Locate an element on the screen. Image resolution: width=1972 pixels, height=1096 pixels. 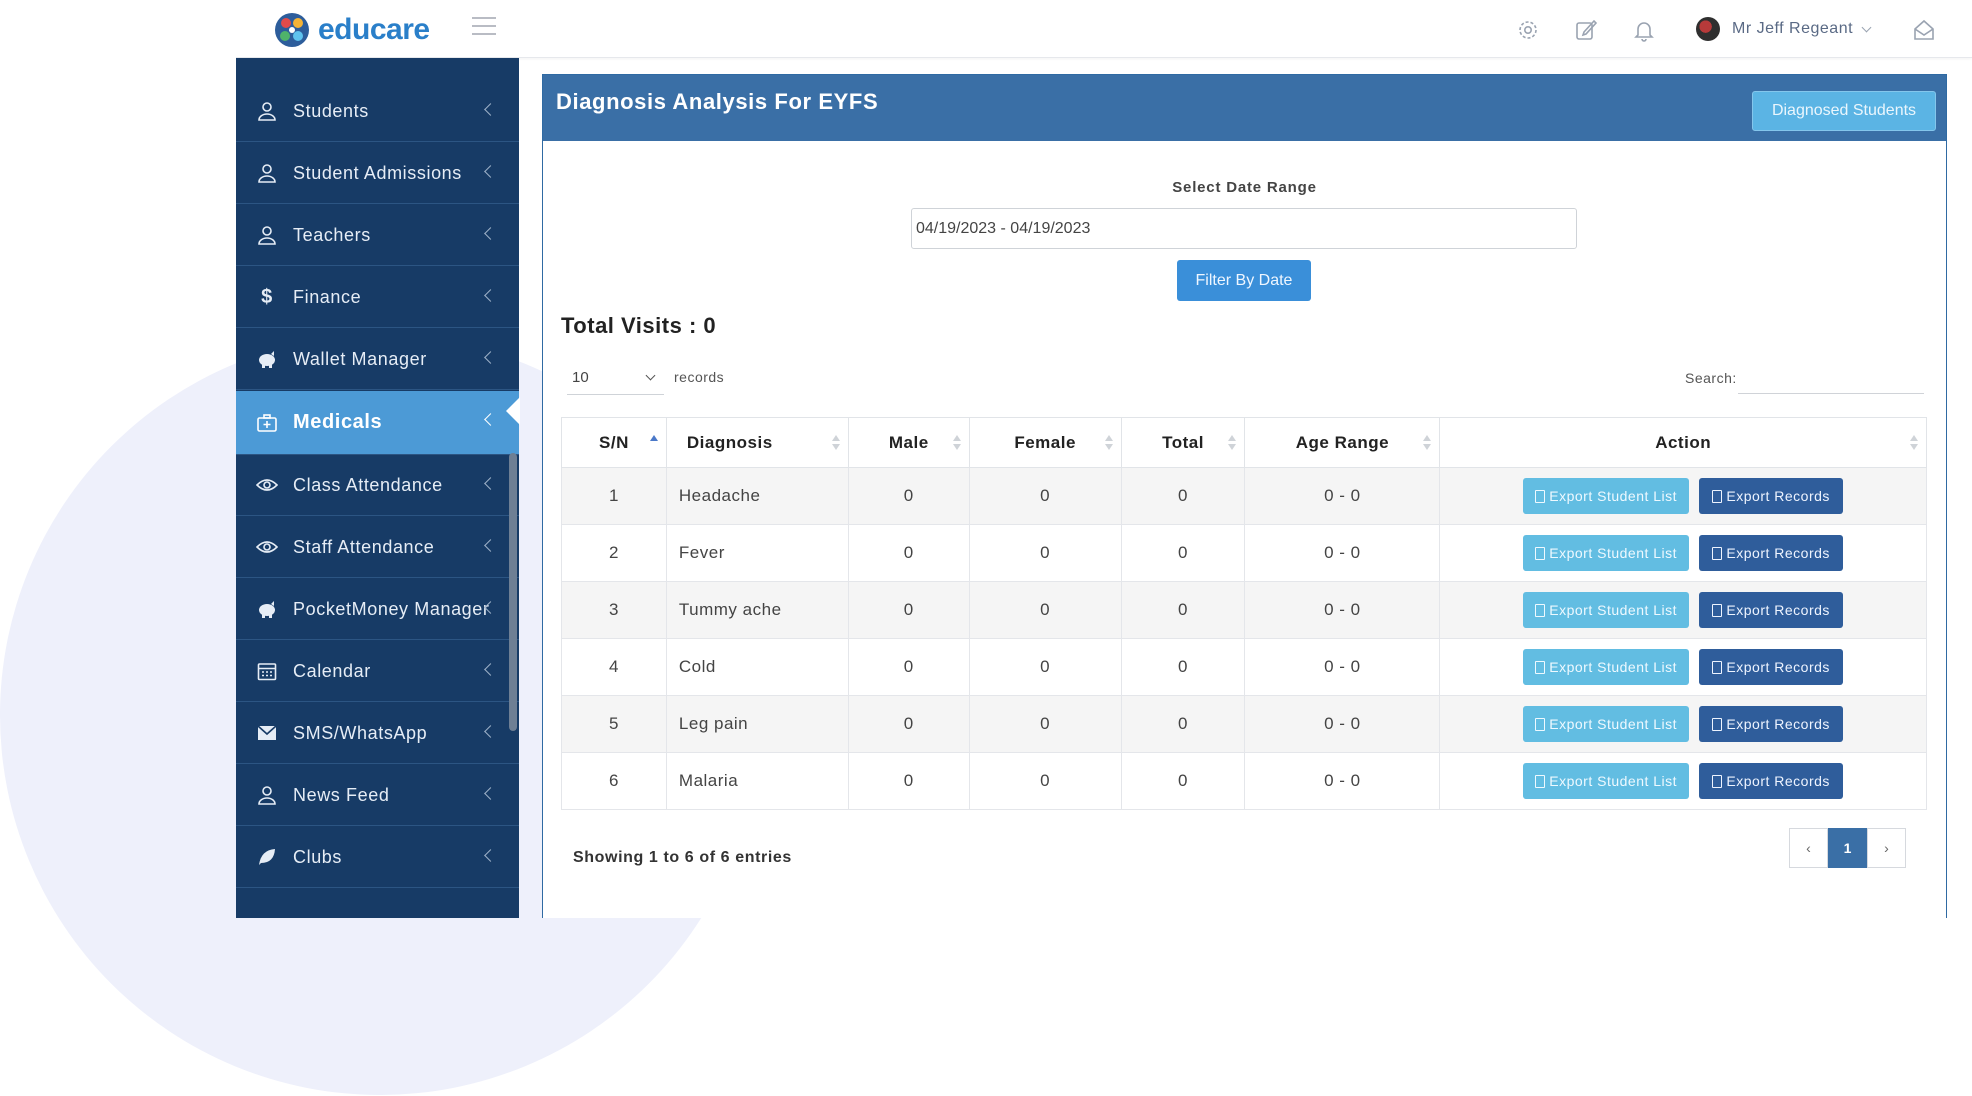
search-input is located at coordinates (1831, 377).